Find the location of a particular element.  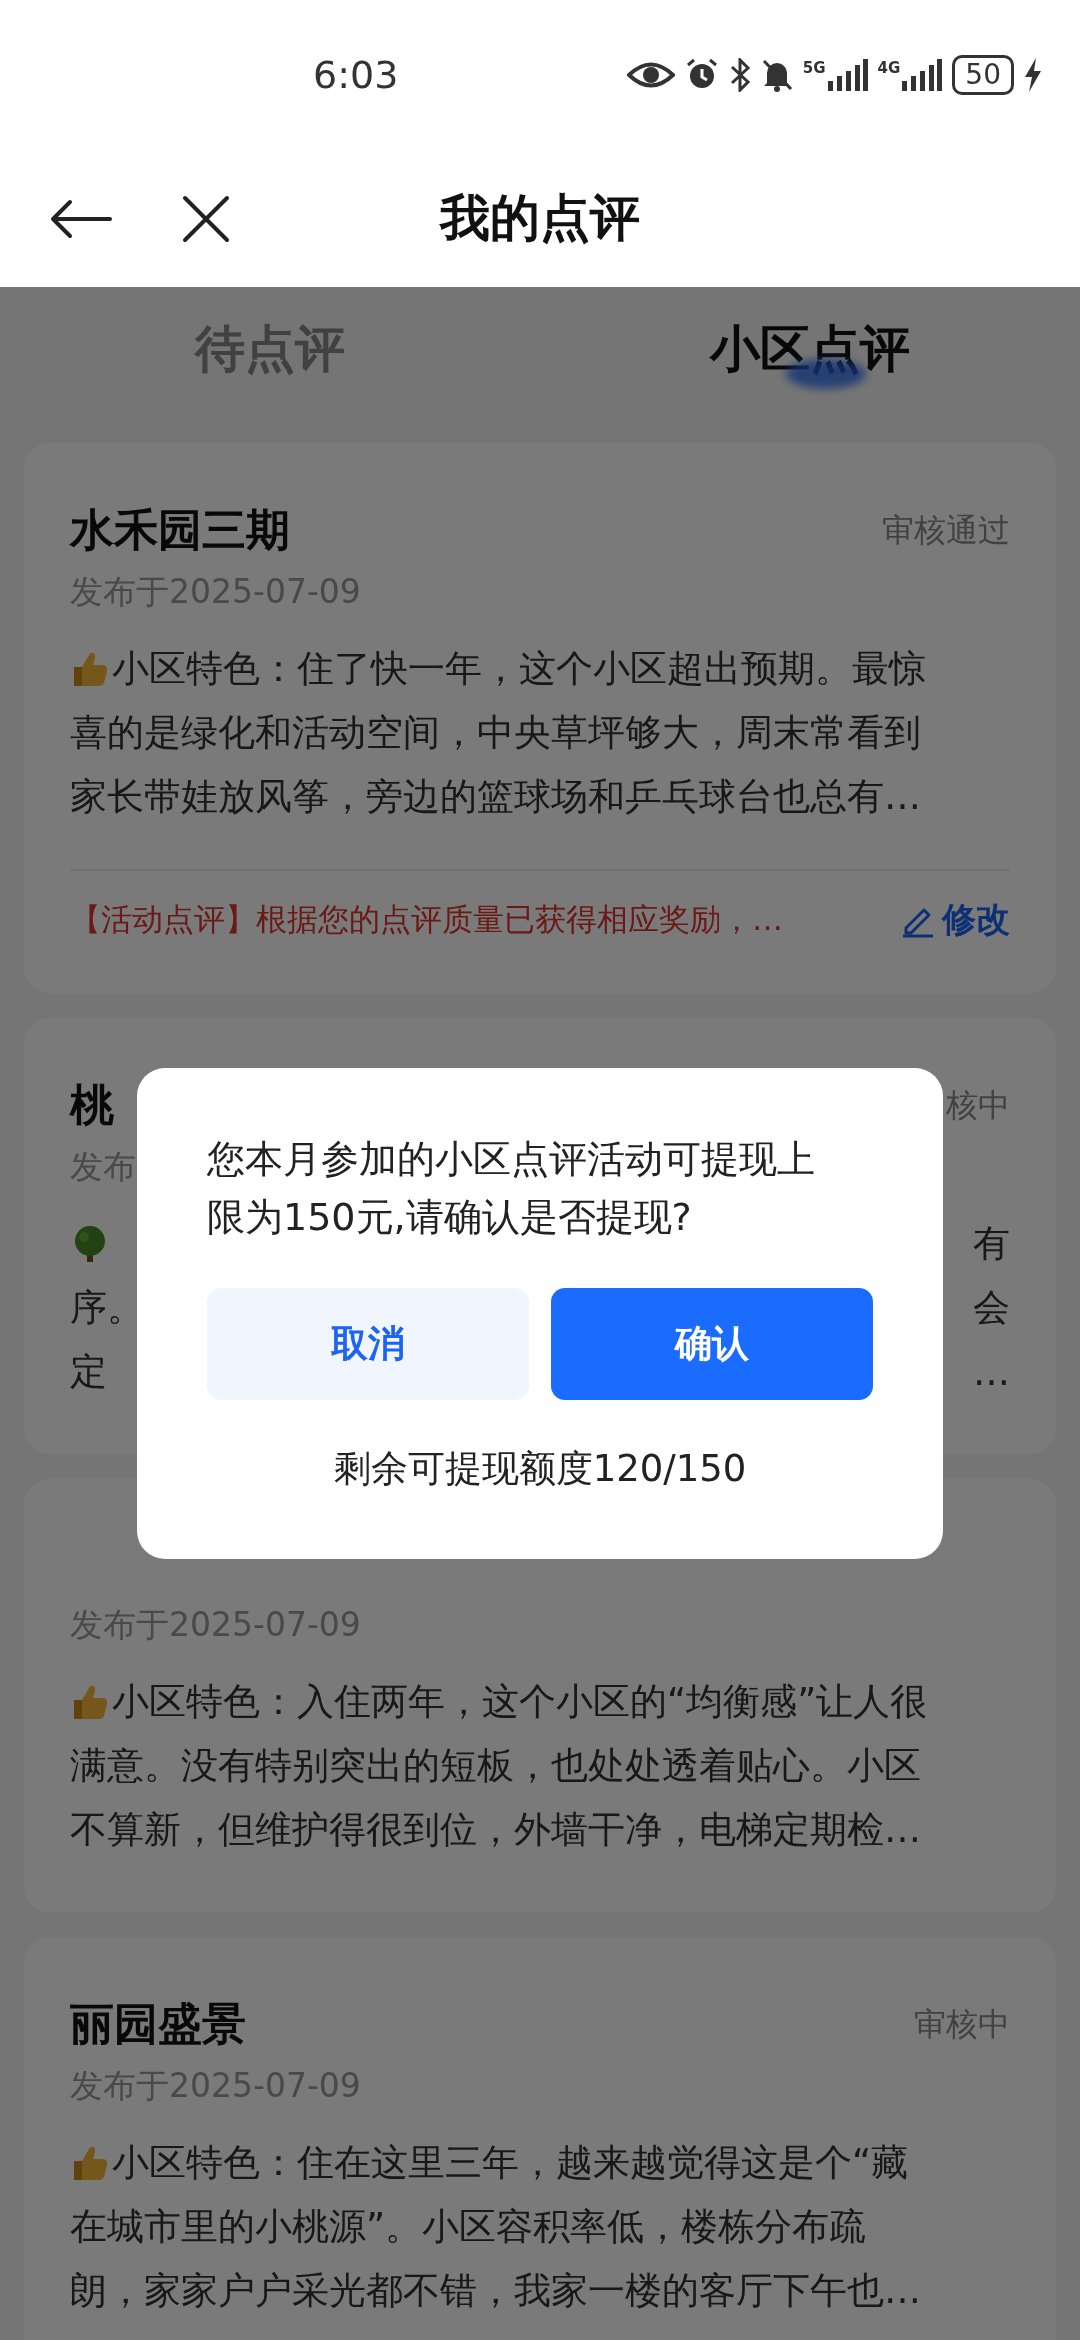

review-text: 小区特色：入住两年，这个小区的“均衡感”让人很 is located at coordinates (520, 1702).